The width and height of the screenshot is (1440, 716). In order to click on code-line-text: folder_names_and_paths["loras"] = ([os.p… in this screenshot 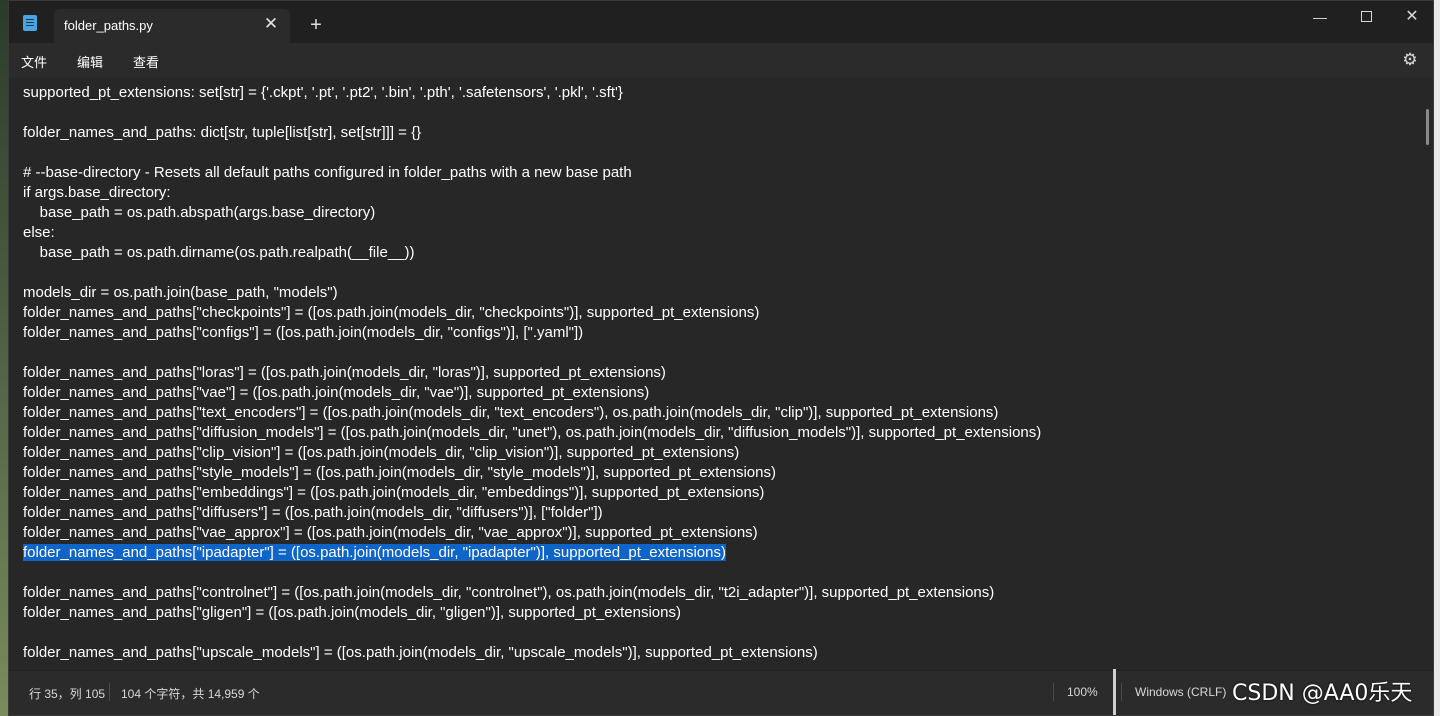, I will do `click(344, 372)`.